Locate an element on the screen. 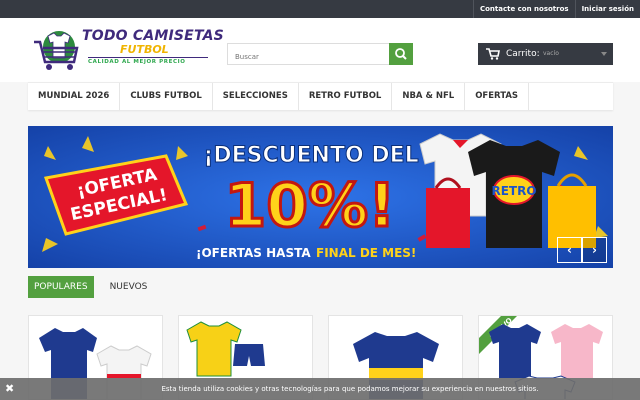 The height and width of the screenshot is (400, 640). contact-link: Contacte con nosotros is located at coordinates (523, 9).